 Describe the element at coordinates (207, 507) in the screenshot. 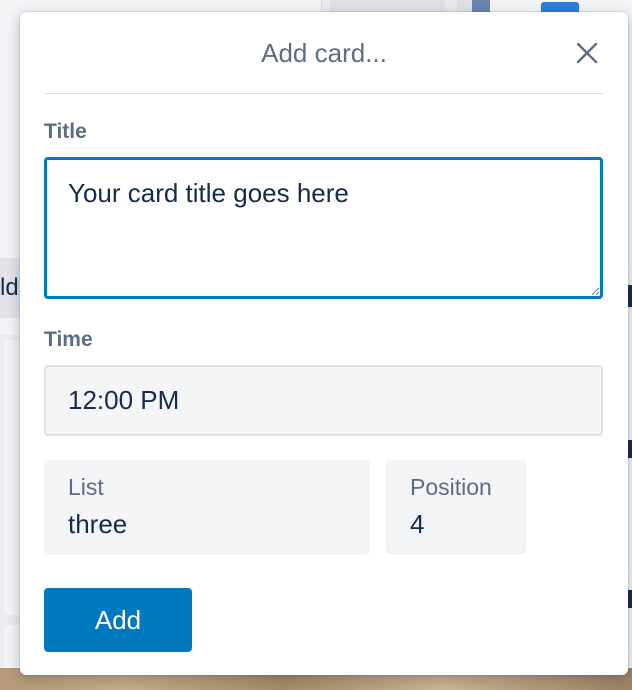

I see `list-select: List three` at that location.